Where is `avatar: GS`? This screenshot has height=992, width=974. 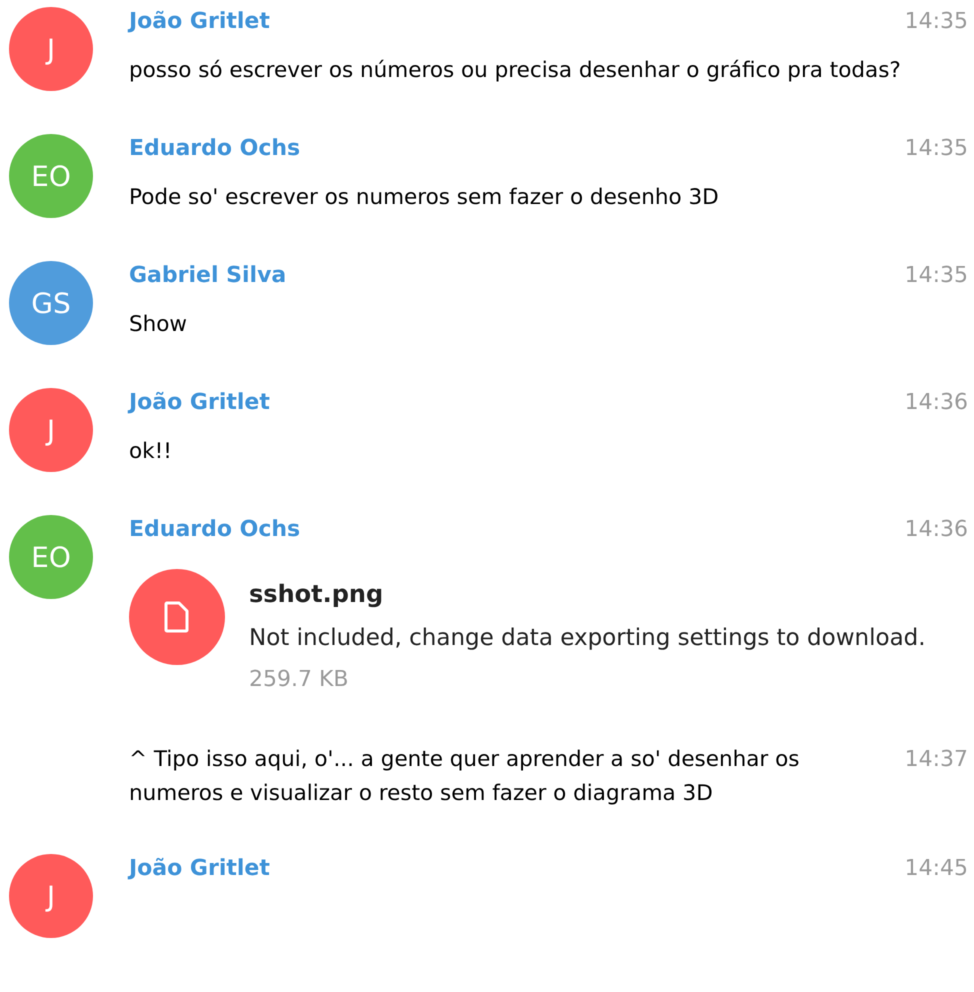
avatar: GS is located at coordinates (51, 303).